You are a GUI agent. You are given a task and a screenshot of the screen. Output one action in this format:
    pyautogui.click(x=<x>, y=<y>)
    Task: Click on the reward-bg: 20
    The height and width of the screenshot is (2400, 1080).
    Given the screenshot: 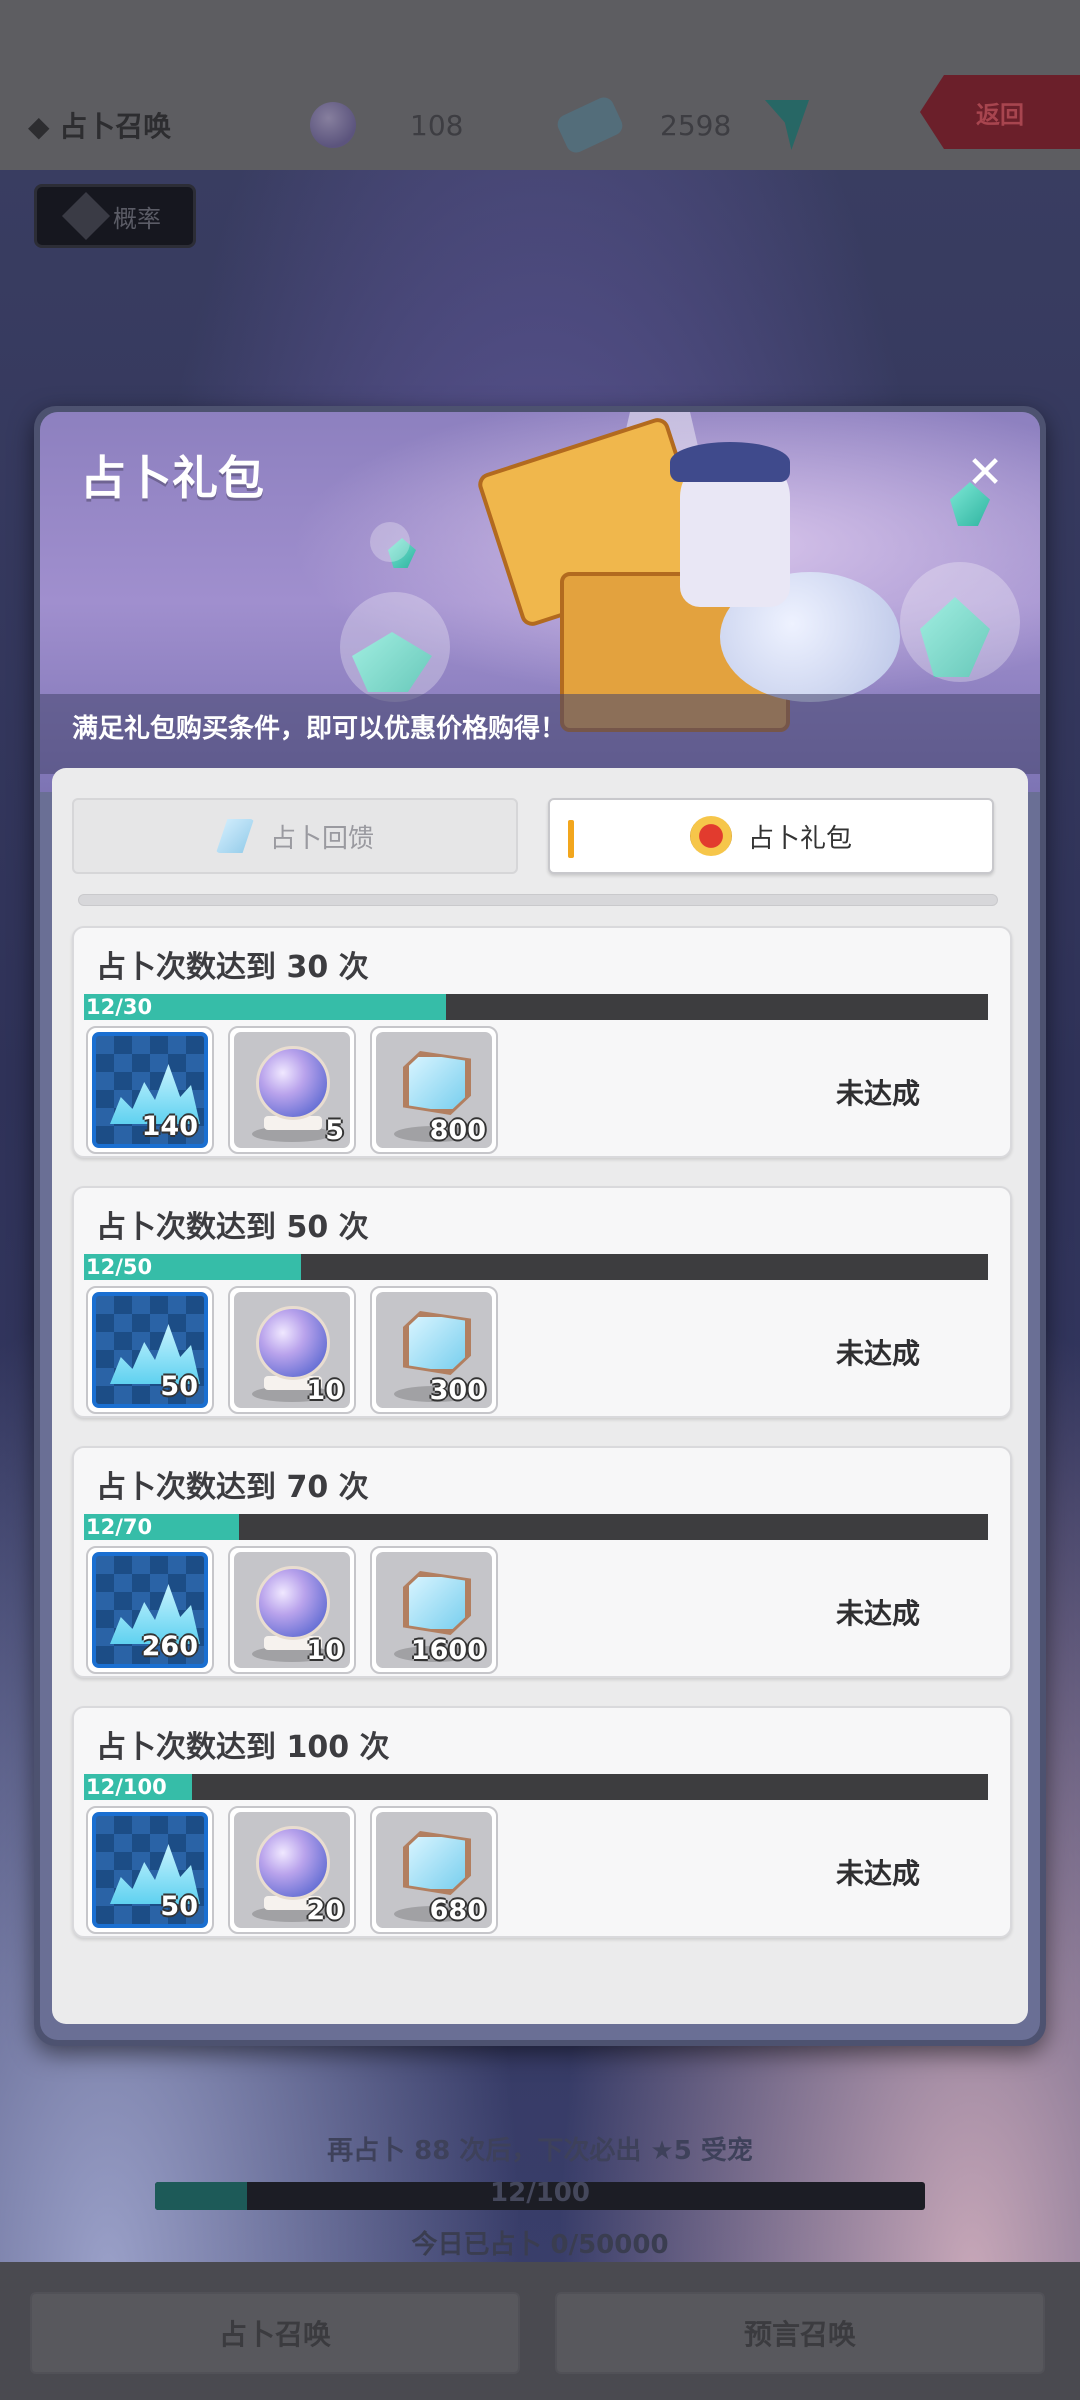 What is the action you would take?
    pyautogui.click(x=292, y=1870)
    